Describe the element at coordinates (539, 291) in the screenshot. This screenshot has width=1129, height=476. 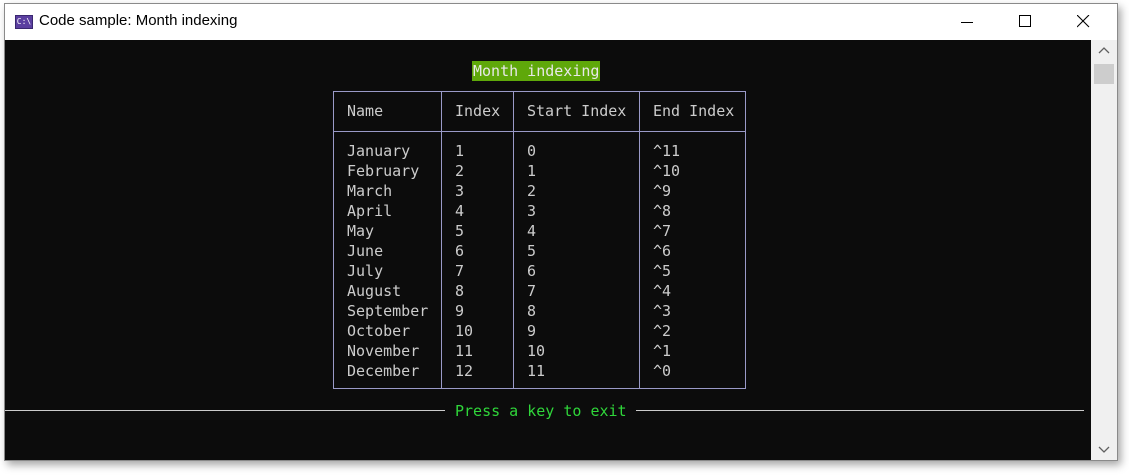
I see `table-row: August 8 7 ^4` at that location.